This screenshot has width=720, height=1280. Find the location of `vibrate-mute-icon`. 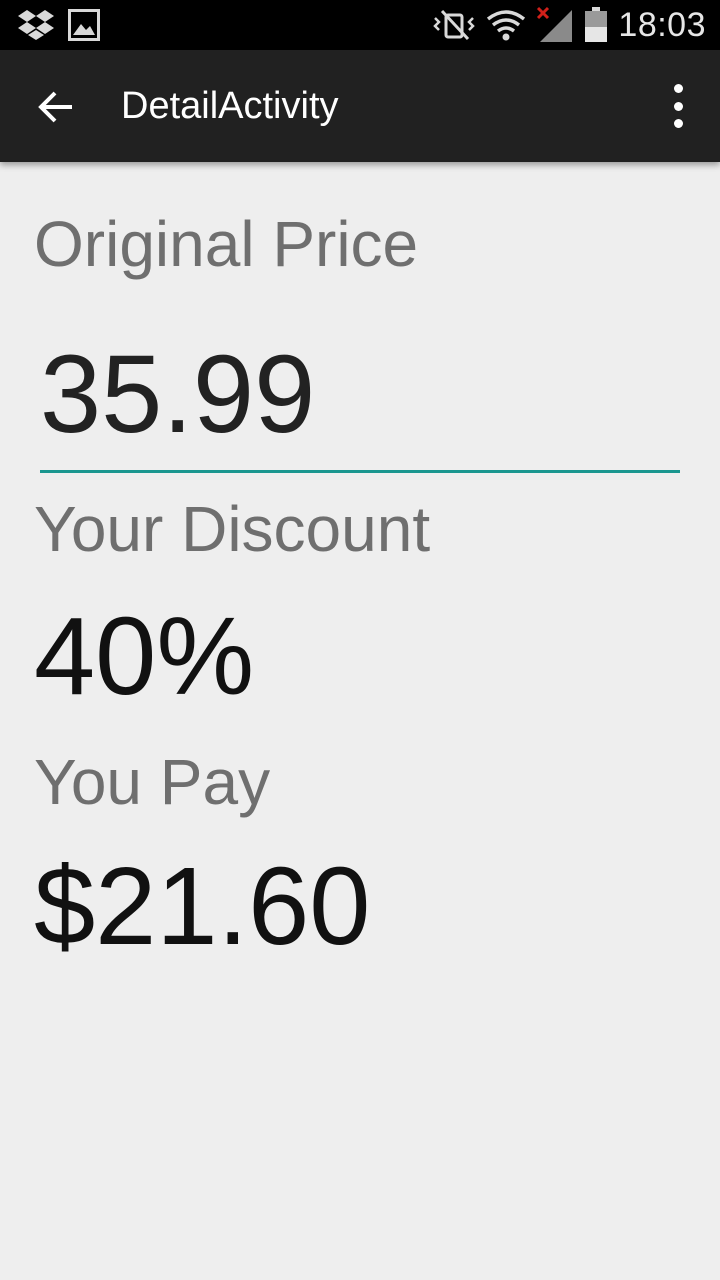

vibrate-mute-icon is located at coordinates (454, 25).